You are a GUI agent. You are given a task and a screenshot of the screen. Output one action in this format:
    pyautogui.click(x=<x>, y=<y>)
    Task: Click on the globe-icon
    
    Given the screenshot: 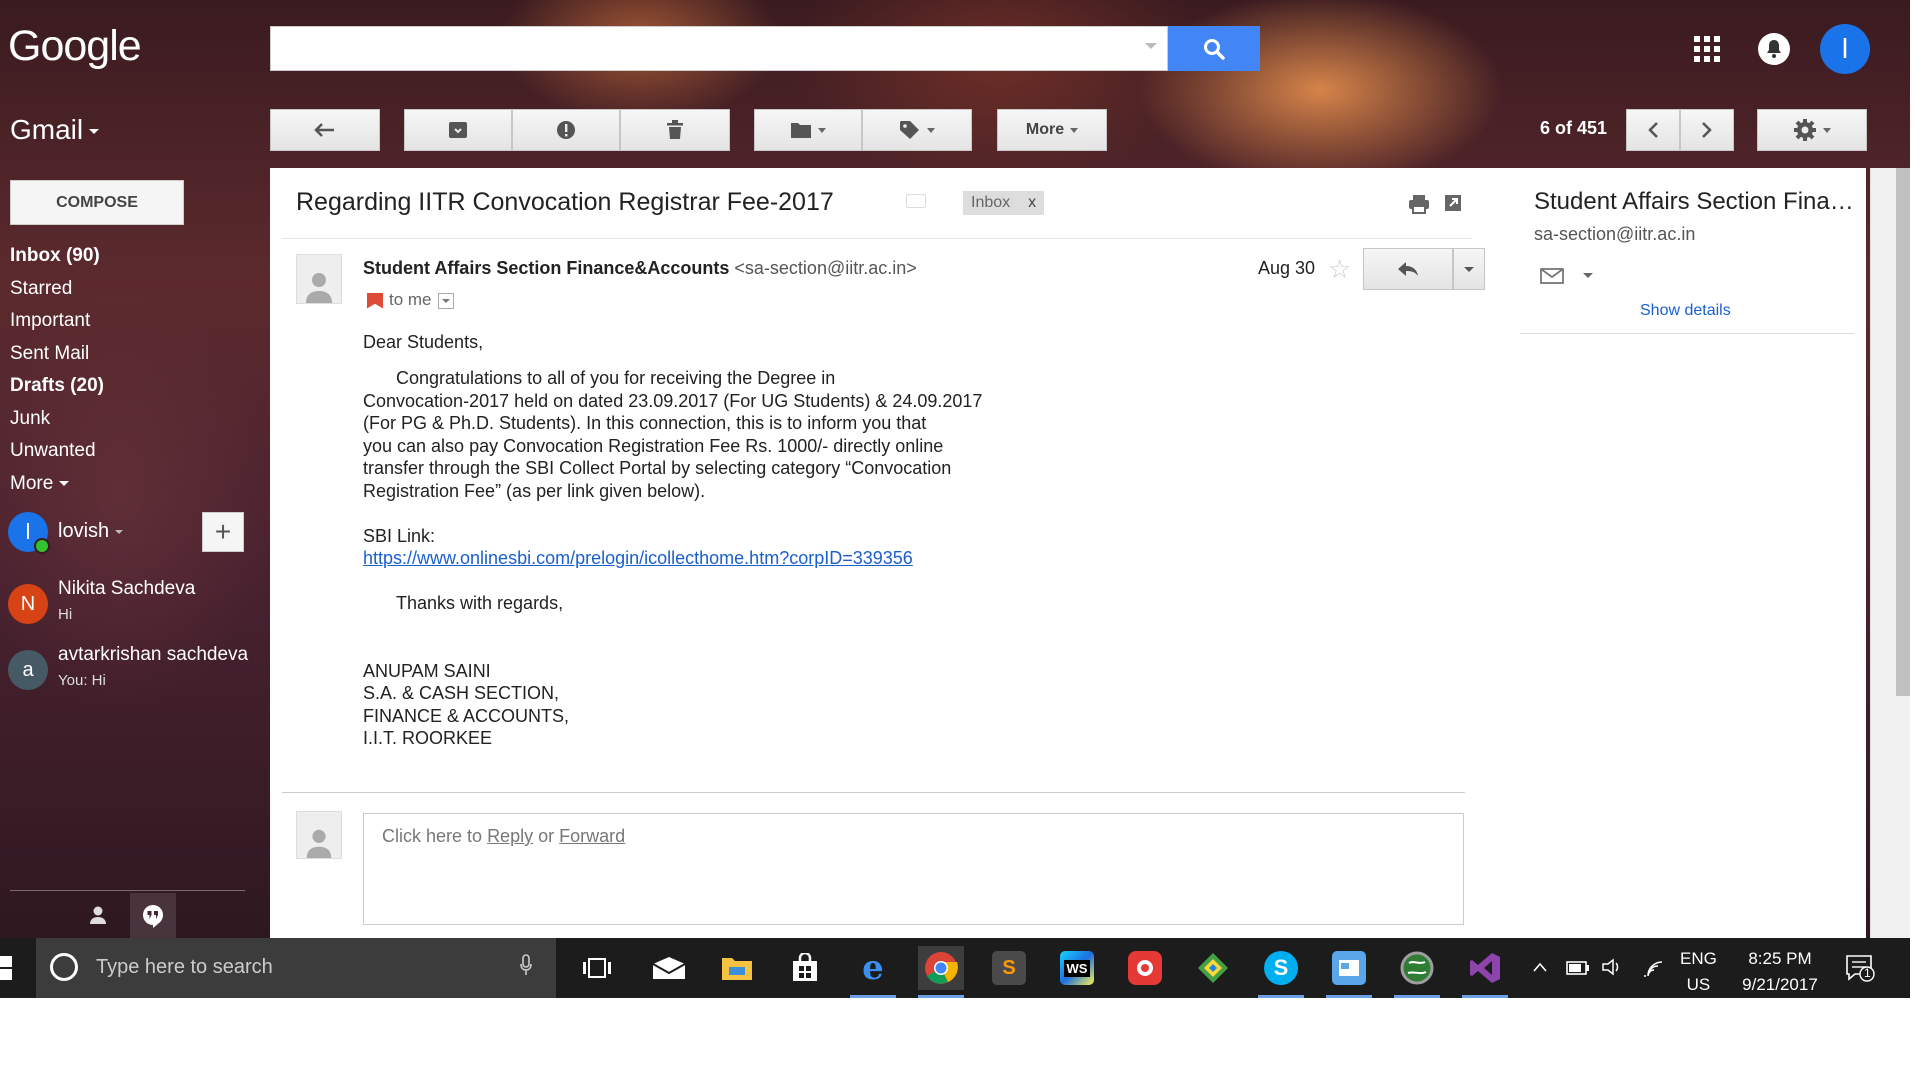 What is the action you would take?
    pyautogui.click(x=1417, y=972)
    